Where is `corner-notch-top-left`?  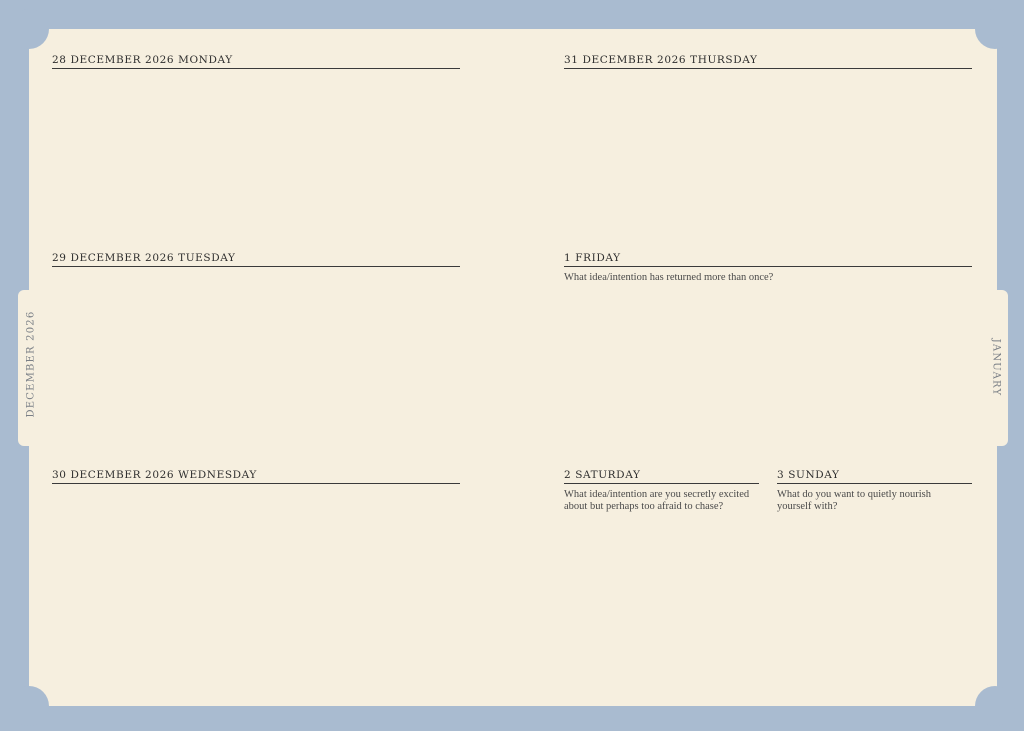 corner-notch-top-left is located at coordinates (29, 29).